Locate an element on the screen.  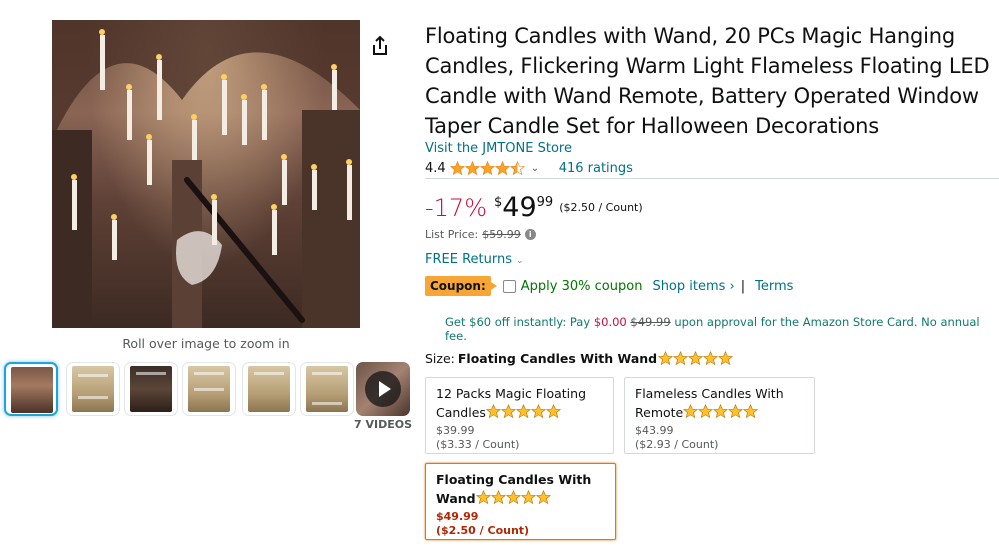
share-icon is located at coordinates (380, 46).